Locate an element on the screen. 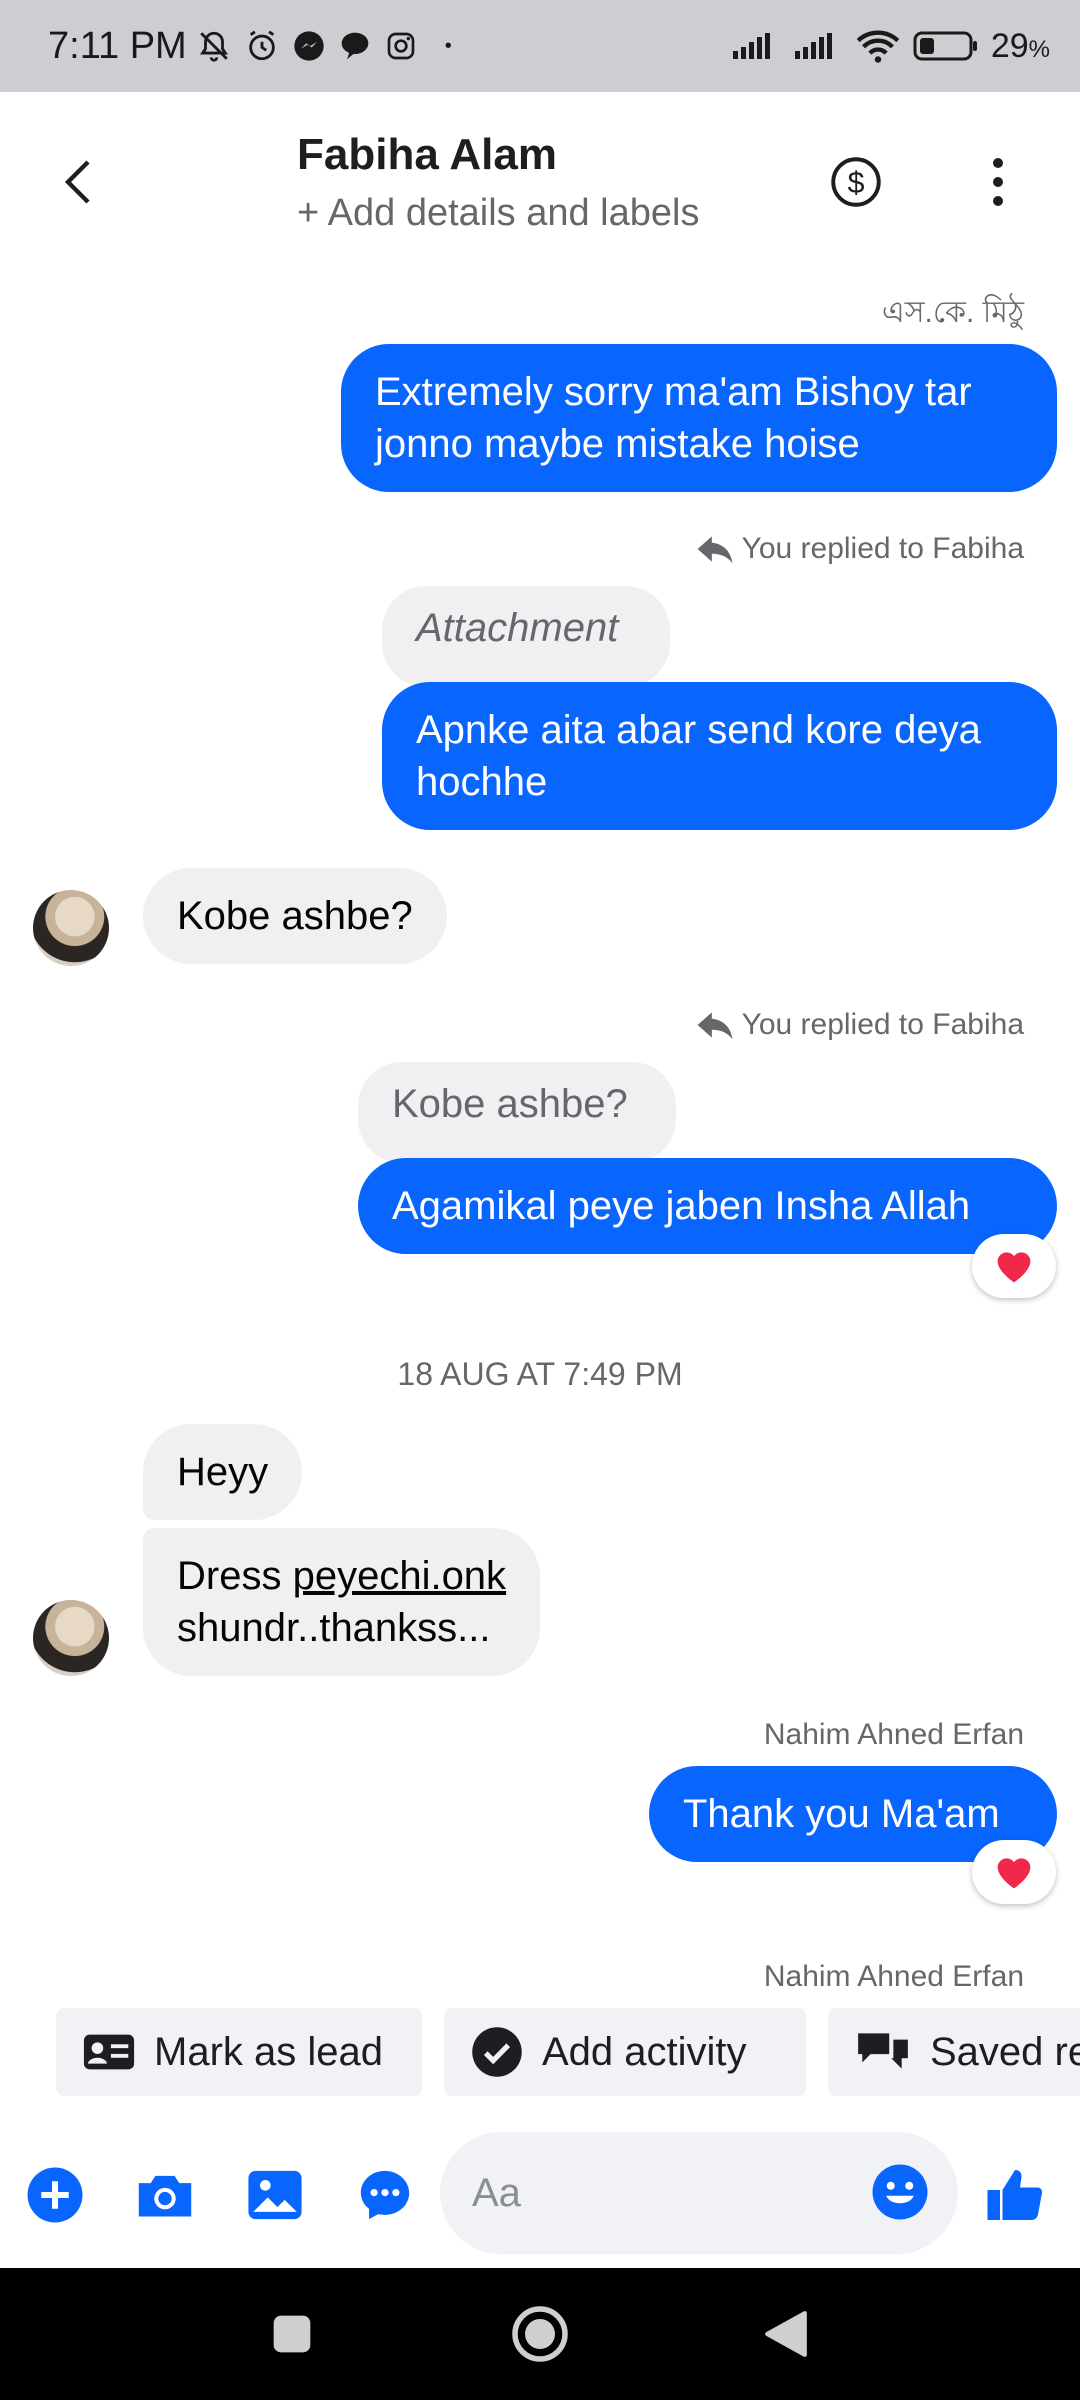 The width and height of the screenshot is (1080, 2400). like-button is located at coordinates (1015, 2195).